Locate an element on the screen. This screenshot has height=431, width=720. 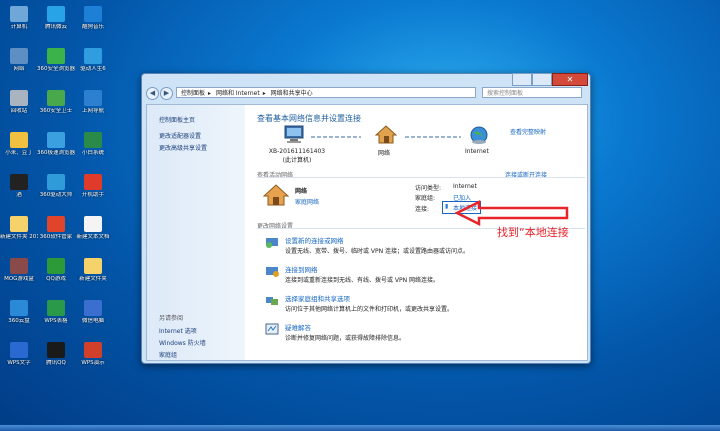
desktop-icon: 新建文件夹 is located at coordinates (93, 270).